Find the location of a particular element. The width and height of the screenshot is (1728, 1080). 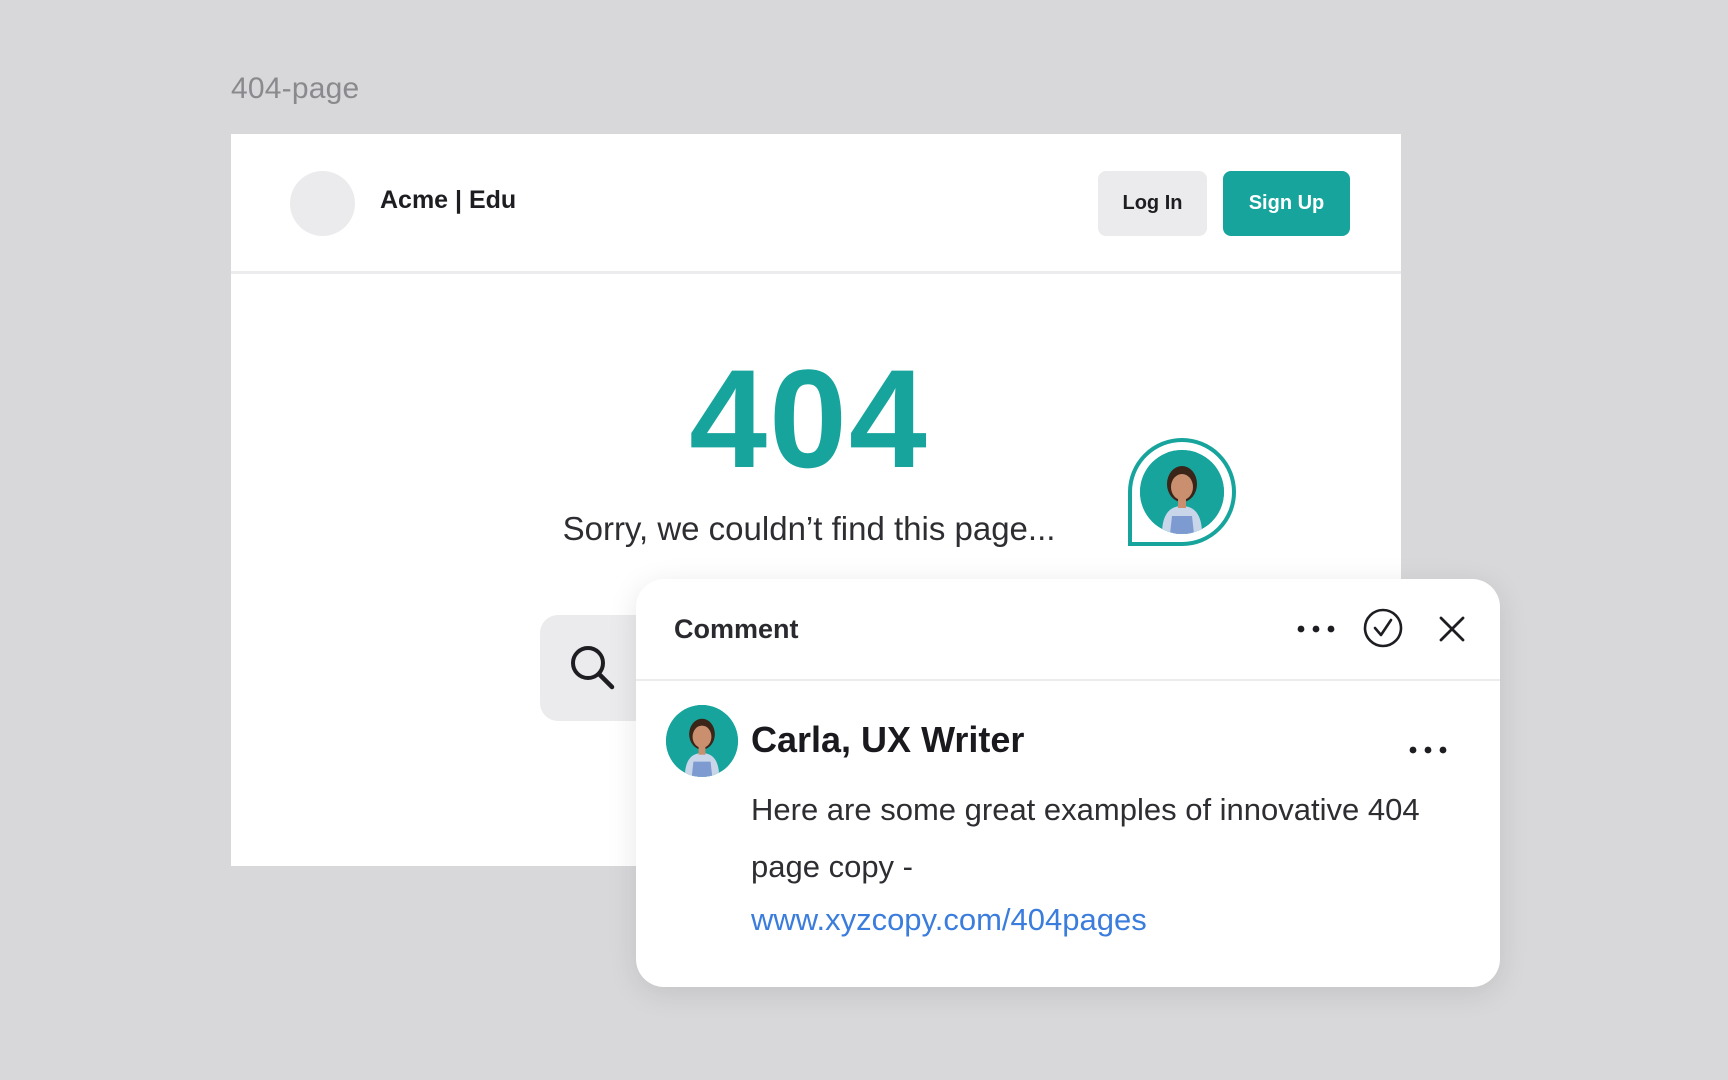

brand-name: Acme | Edu is located at coordinates (448, 200).